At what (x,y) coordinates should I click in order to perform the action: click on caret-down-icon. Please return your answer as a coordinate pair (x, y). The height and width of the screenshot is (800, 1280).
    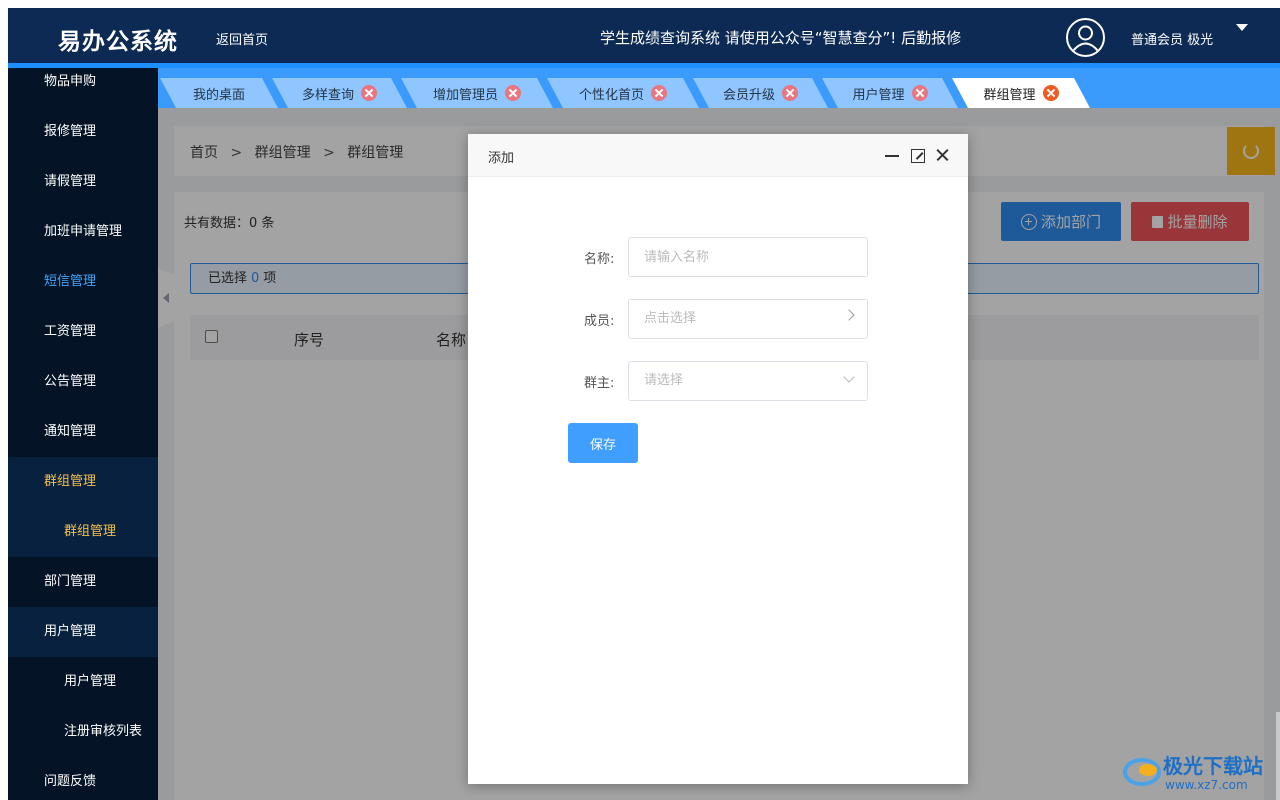
    Looking at the image, I should click on (1242, 27).